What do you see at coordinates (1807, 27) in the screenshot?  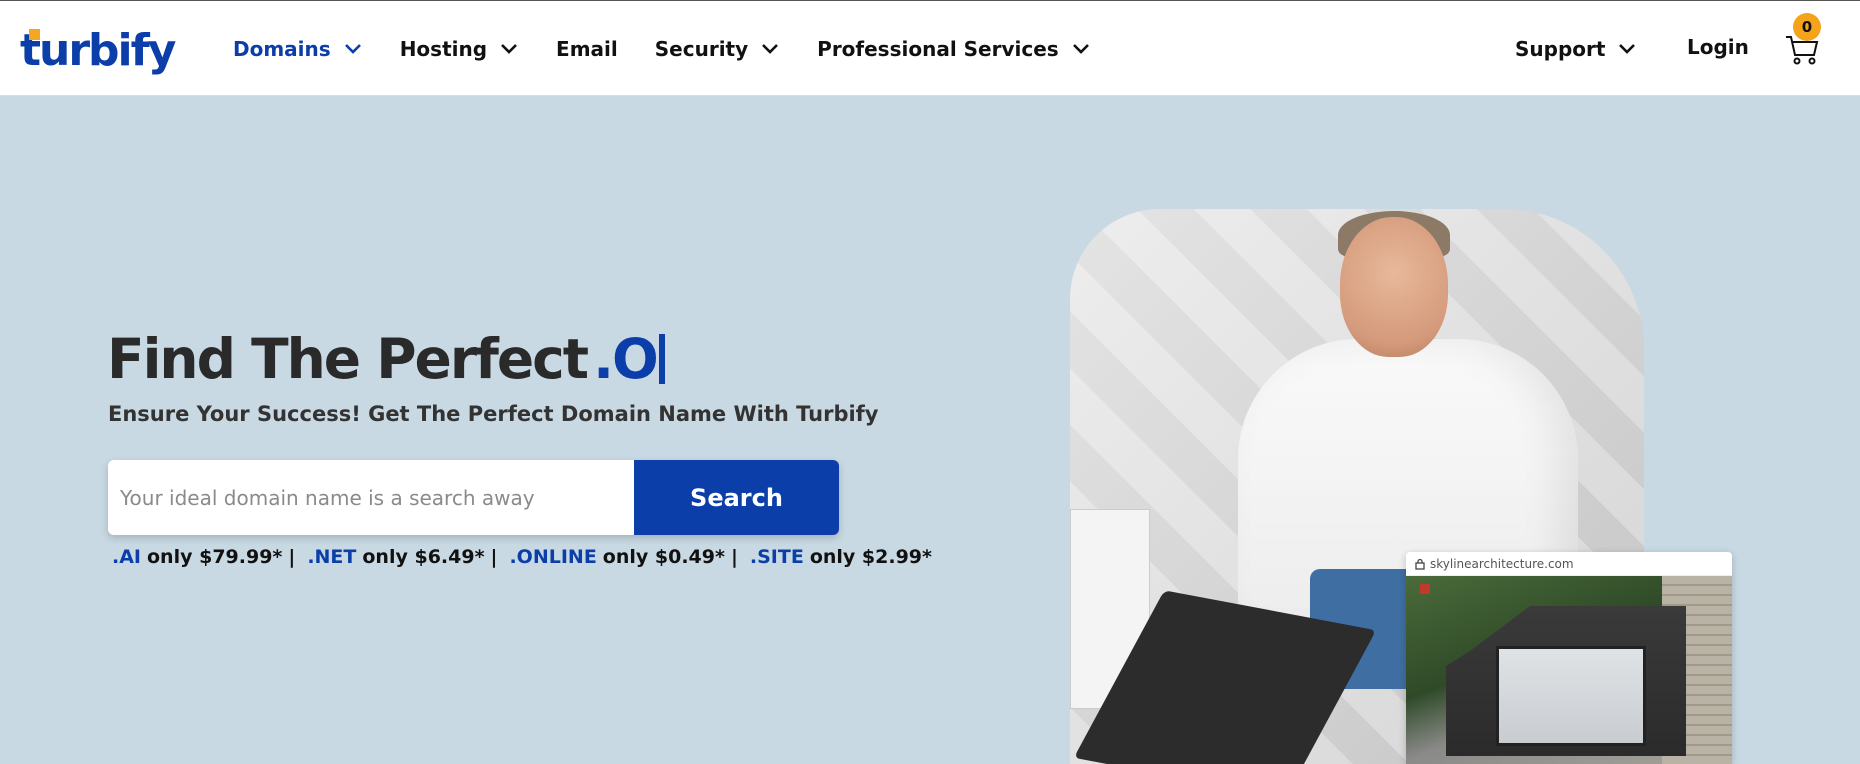 I see `cart-count-badge: 0` at bounding box center [1807, 27].